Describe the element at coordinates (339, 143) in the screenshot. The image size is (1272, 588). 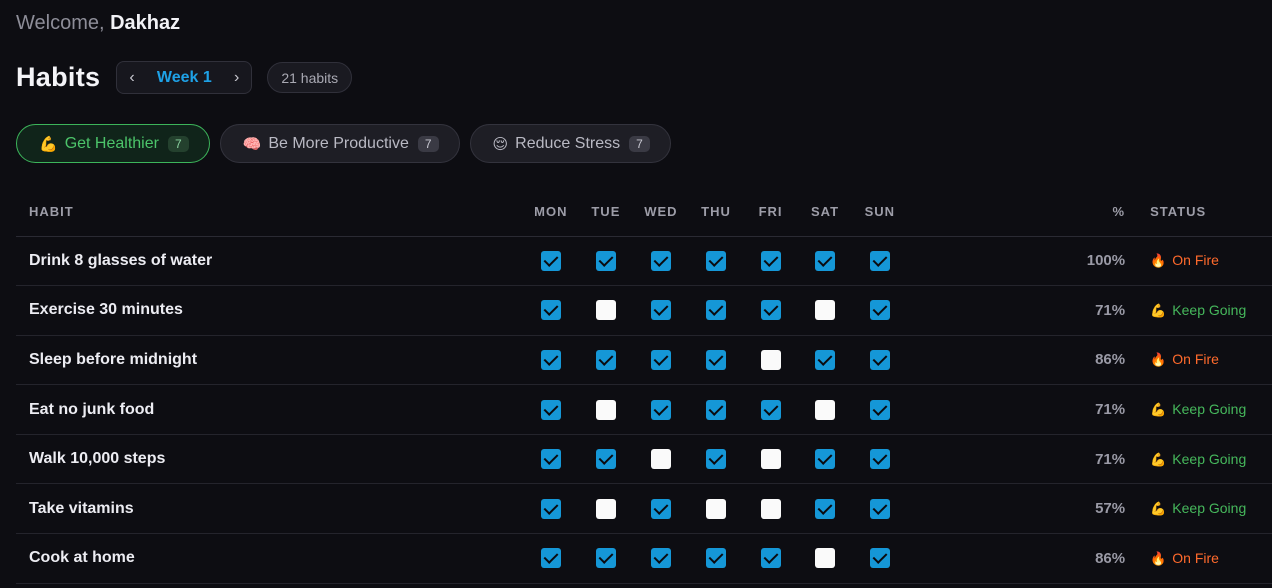
I see `category-tab-be-more-productive: 🧠 Be More Productive 7` at that location.